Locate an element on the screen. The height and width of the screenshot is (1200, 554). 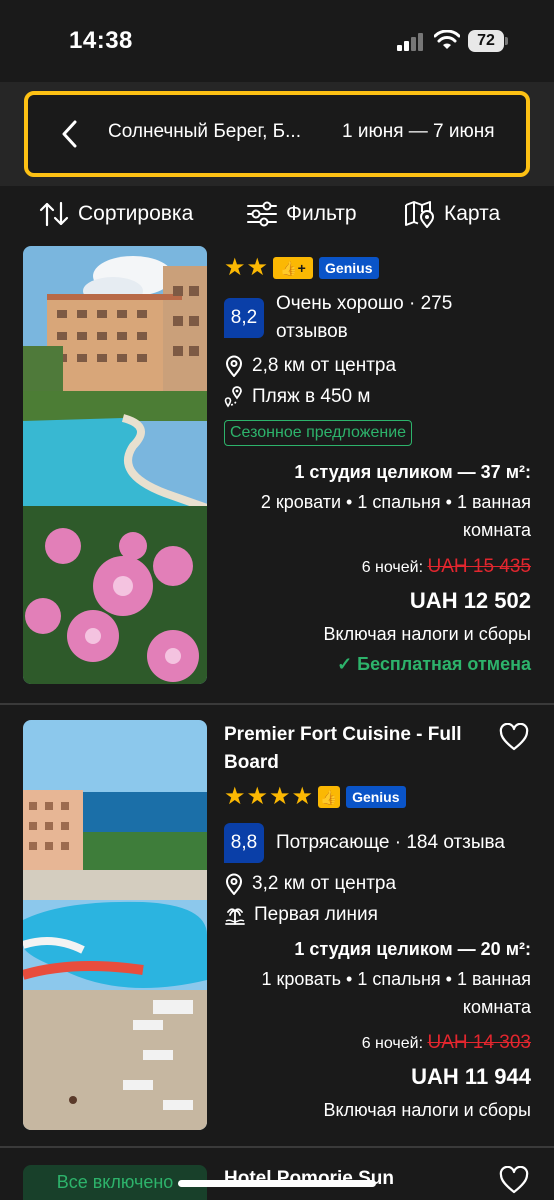
sort-button: Сортировка is located at coordinates (115, 214).